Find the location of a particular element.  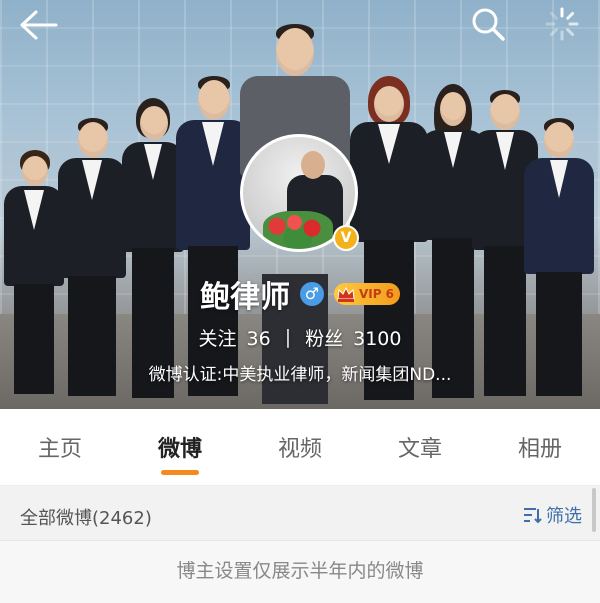

fans-label: 粉丝 is located at coordinates (324, 338).